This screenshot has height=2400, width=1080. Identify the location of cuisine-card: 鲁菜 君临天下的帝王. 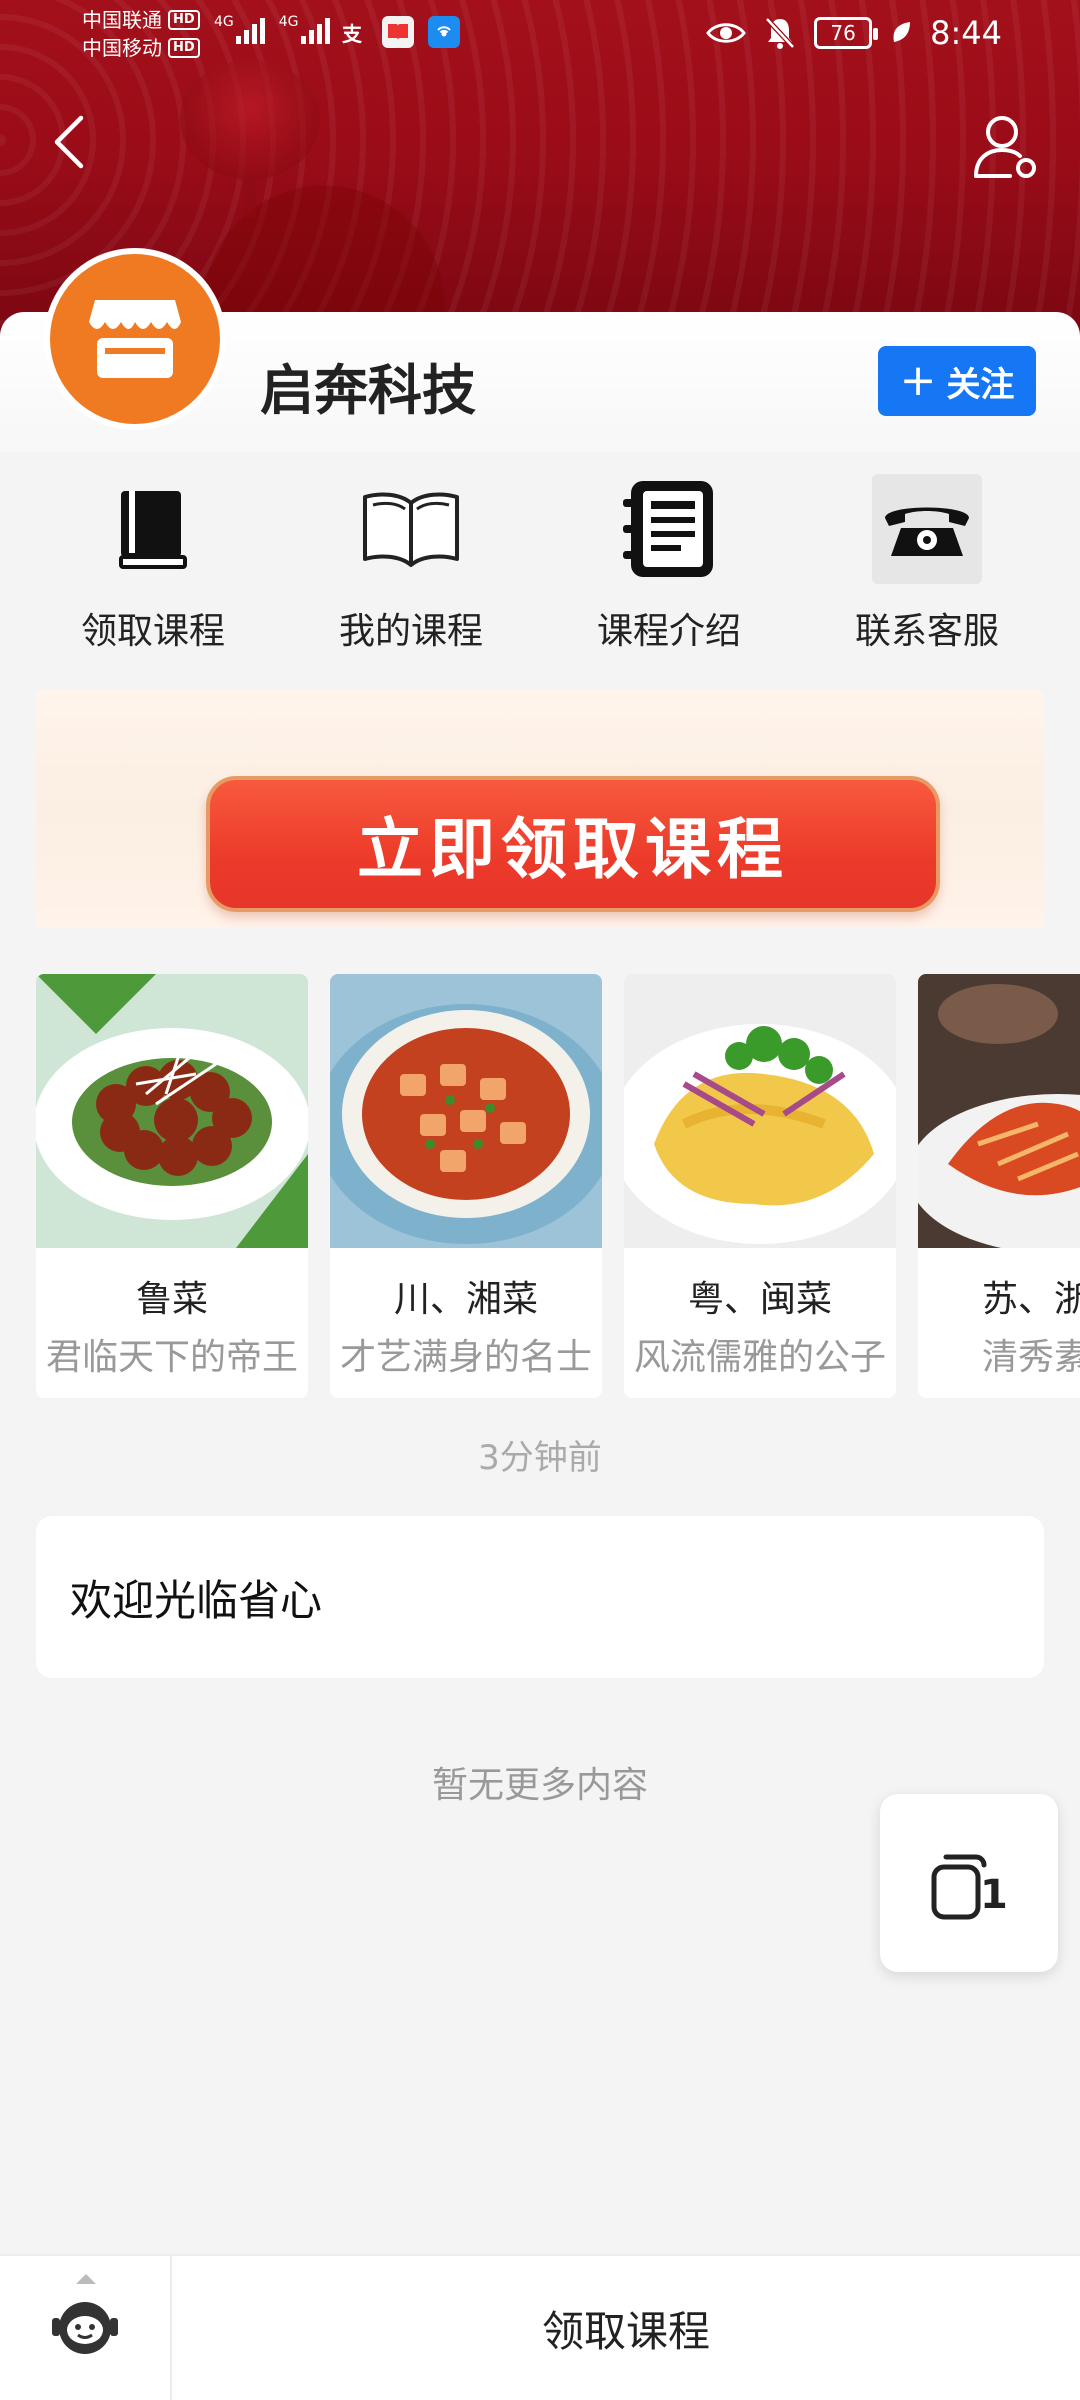
(172, 1186).